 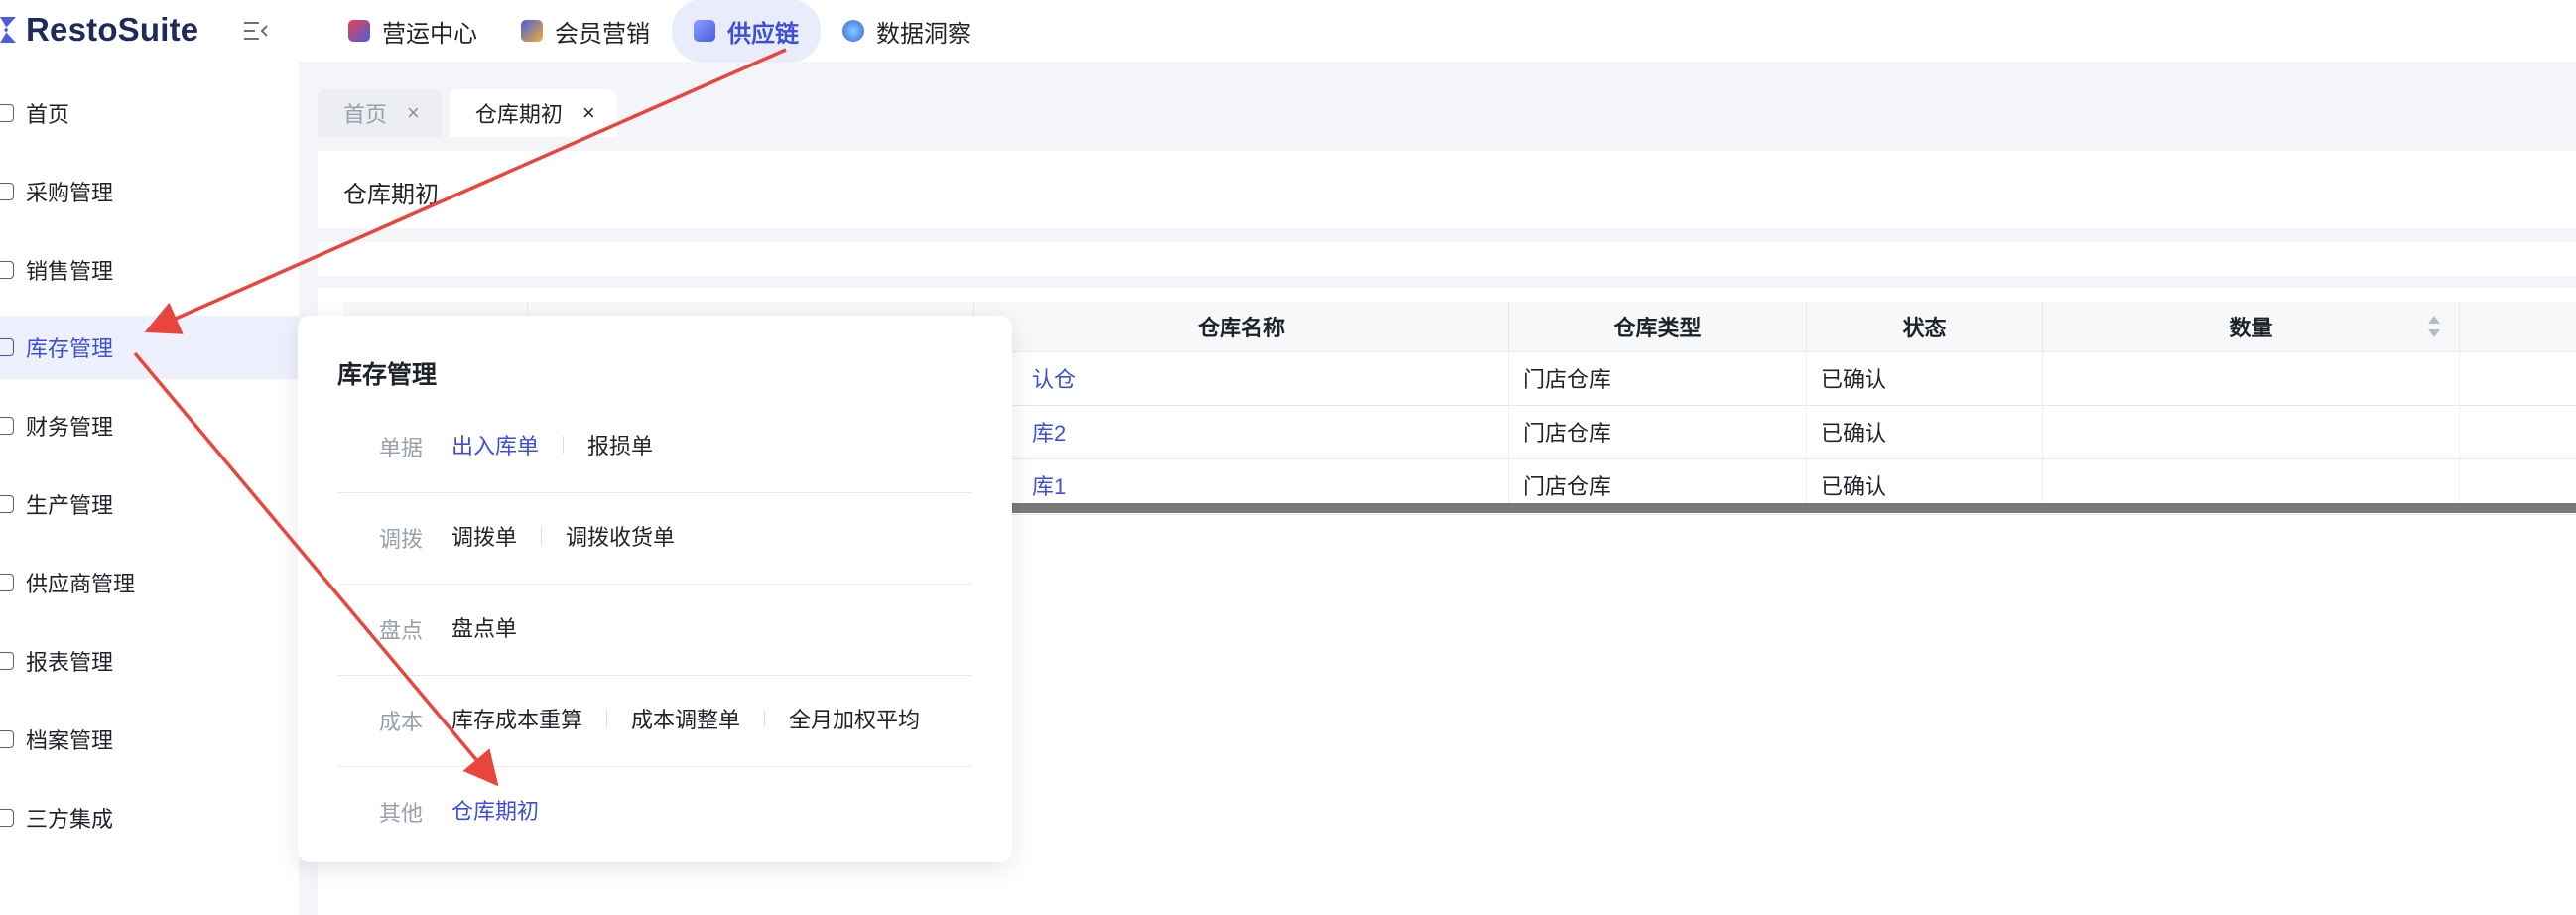 What do you see at coordinates (48, 114) in the screenshot?
I see `sidebar-item-label: 首页` at bounding box center [48, 114].